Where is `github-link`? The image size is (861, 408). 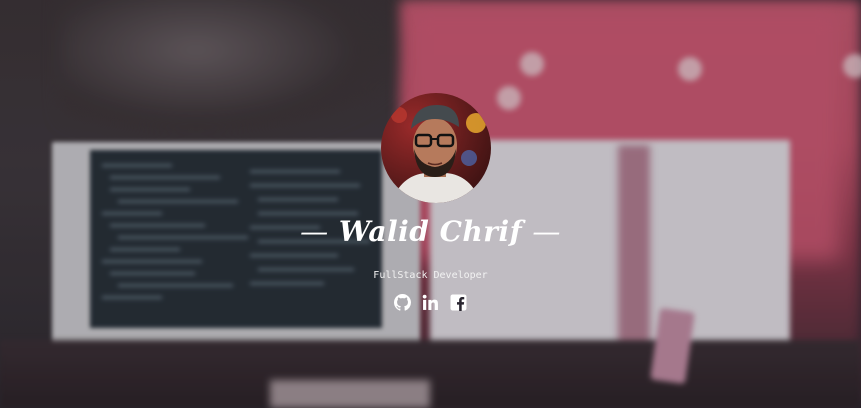 github-link is located at coordinates (402, 302).